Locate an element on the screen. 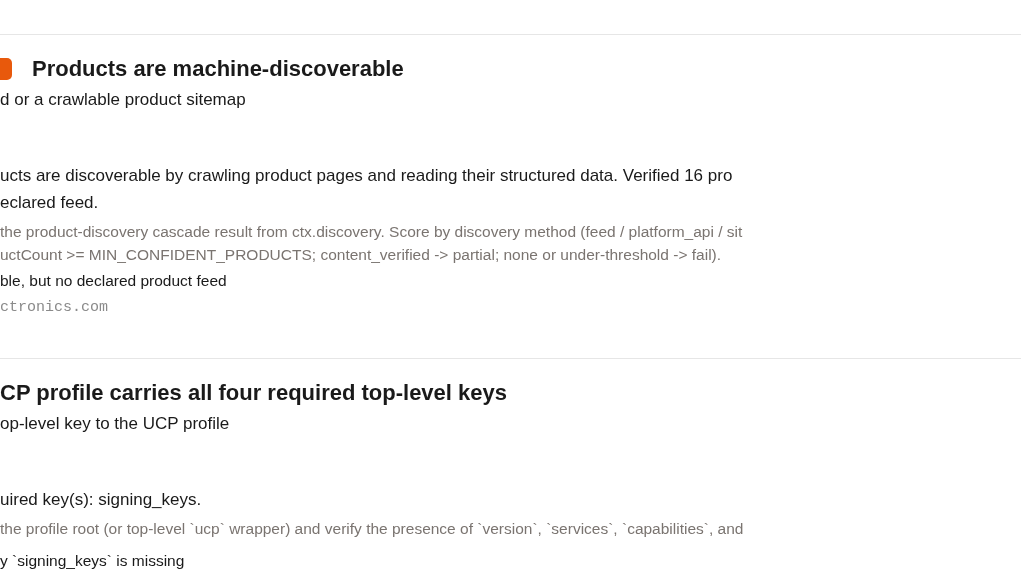 The height and width of the screenshot is (583, 1021). url-text: ctronics.com is located at coordinates (55, 307).